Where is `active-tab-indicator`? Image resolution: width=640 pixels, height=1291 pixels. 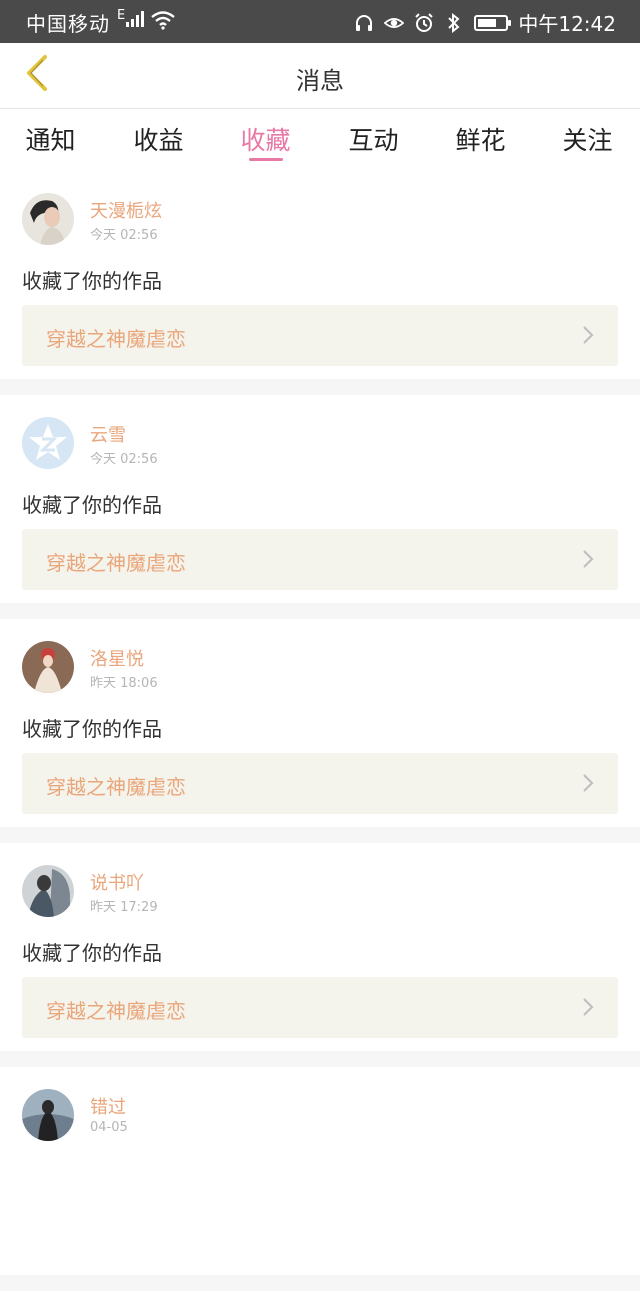 active-tab-indicator is located at coordinates (266, 159).